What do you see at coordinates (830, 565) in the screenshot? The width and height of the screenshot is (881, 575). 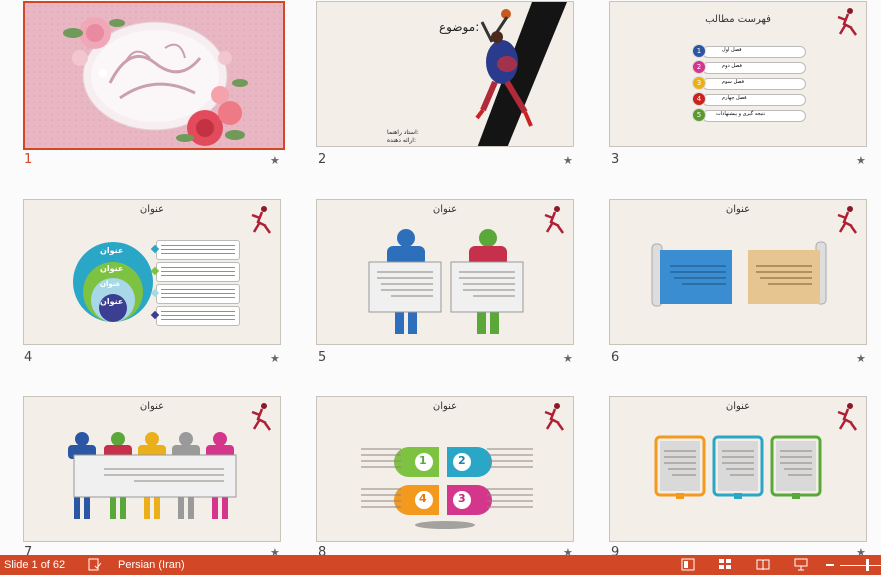 I see `zoom-out-button` at bounding box center [830, 565].